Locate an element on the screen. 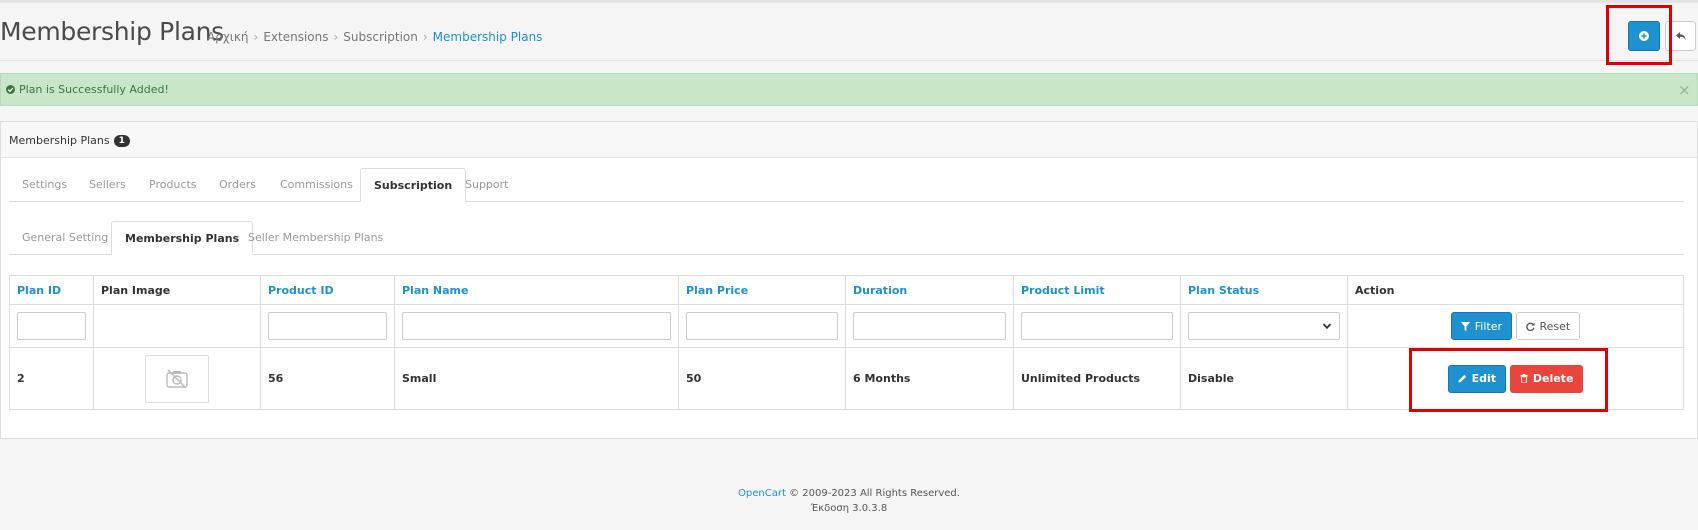  filter-product-id-input is located at coordinates (327, 326).